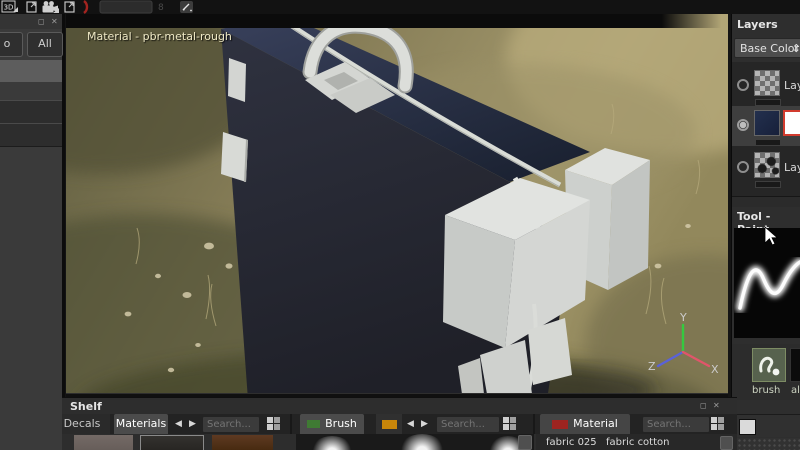 This screenshot has width=800, height=450. I want to click on mouse-cursor-icon, so click(771, 236).